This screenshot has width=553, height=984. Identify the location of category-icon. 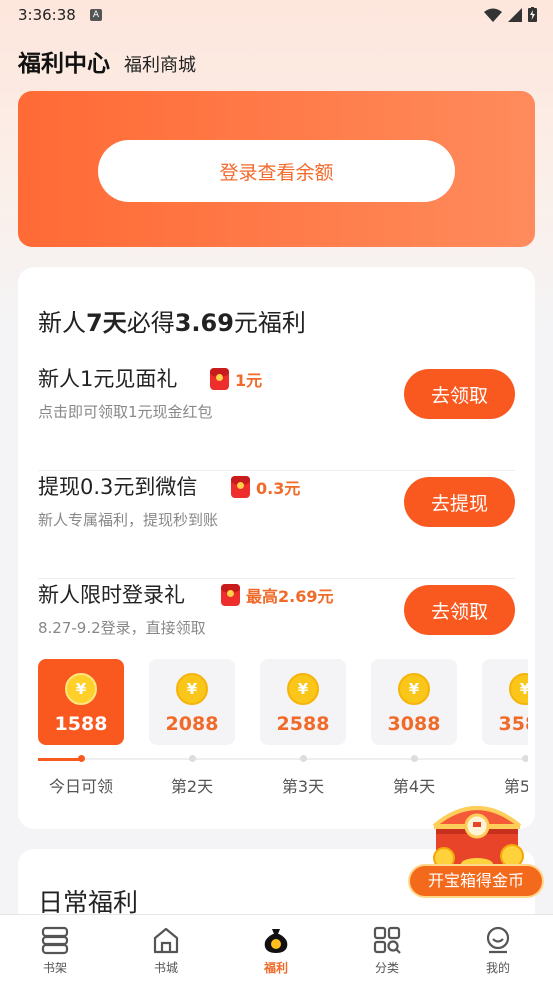
(387, 940).